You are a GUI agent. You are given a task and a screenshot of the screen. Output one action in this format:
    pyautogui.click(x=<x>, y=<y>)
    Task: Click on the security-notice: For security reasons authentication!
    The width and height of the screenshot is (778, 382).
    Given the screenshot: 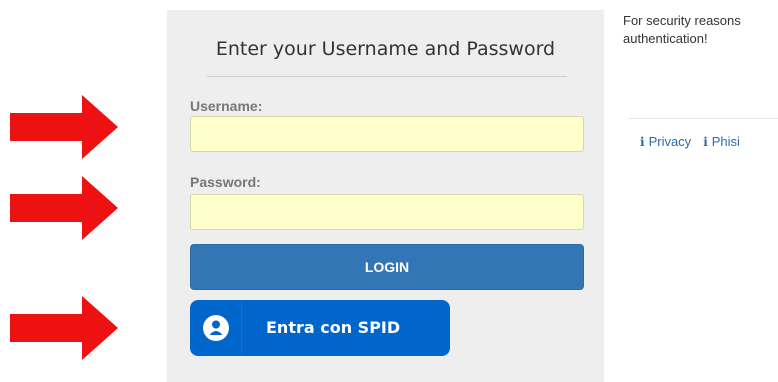 What is the action you would take?
    pyautogui.click(x=682, y=29)
    